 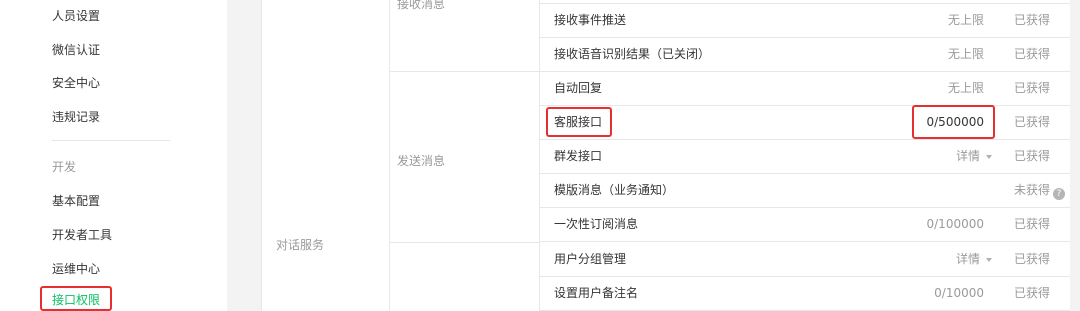 What do you see at coordinates (578, 88) in the screenshot?
I see `row-name: 自动回复` at bounding box center [578, 88].